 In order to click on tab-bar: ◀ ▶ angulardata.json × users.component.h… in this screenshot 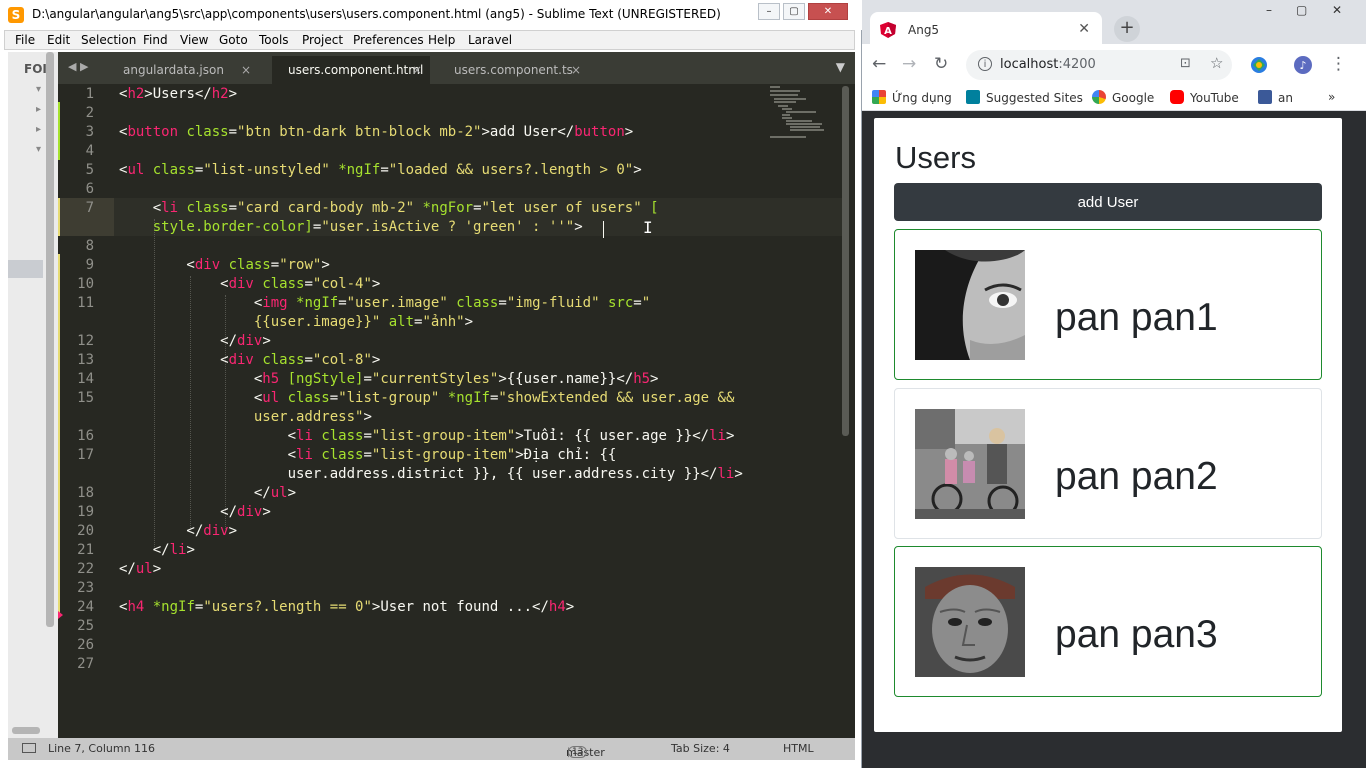, I will do `click(456, 68)`.